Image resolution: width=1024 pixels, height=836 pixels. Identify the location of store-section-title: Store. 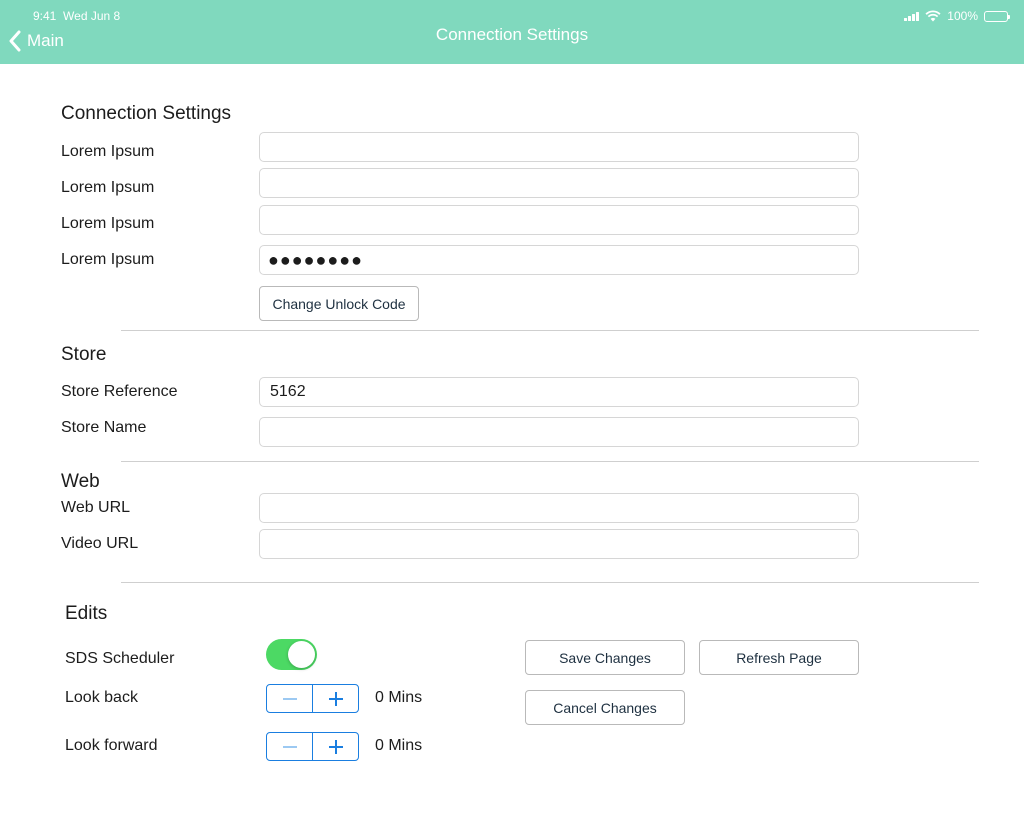
(84, 354).